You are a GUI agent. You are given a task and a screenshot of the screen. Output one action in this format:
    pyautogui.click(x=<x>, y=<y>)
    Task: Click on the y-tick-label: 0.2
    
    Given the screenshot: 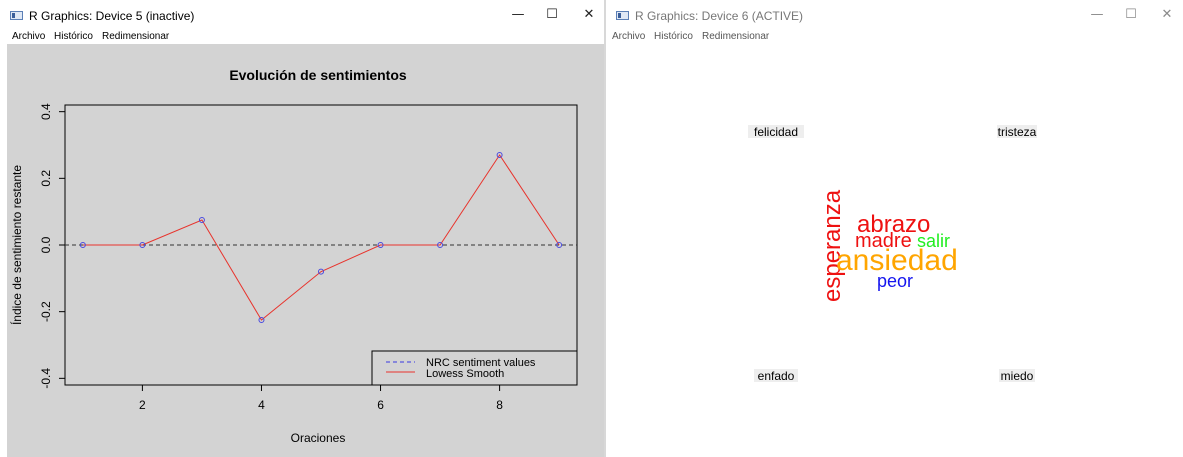 What is the action you would take?
    pyautogui.click(x=46, y=178)
    